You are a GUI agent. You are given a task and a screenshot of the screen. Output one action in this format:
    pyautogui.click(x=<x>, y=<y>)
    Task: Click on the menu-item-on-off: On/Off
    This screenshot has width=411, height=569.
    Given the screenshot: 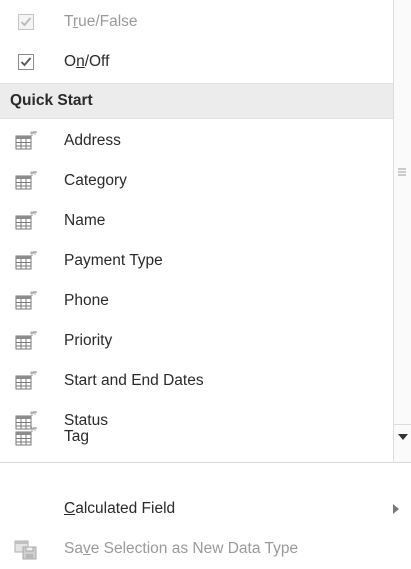 What is the action you would take?
    pyautogui.click(x=196, y=62)
    